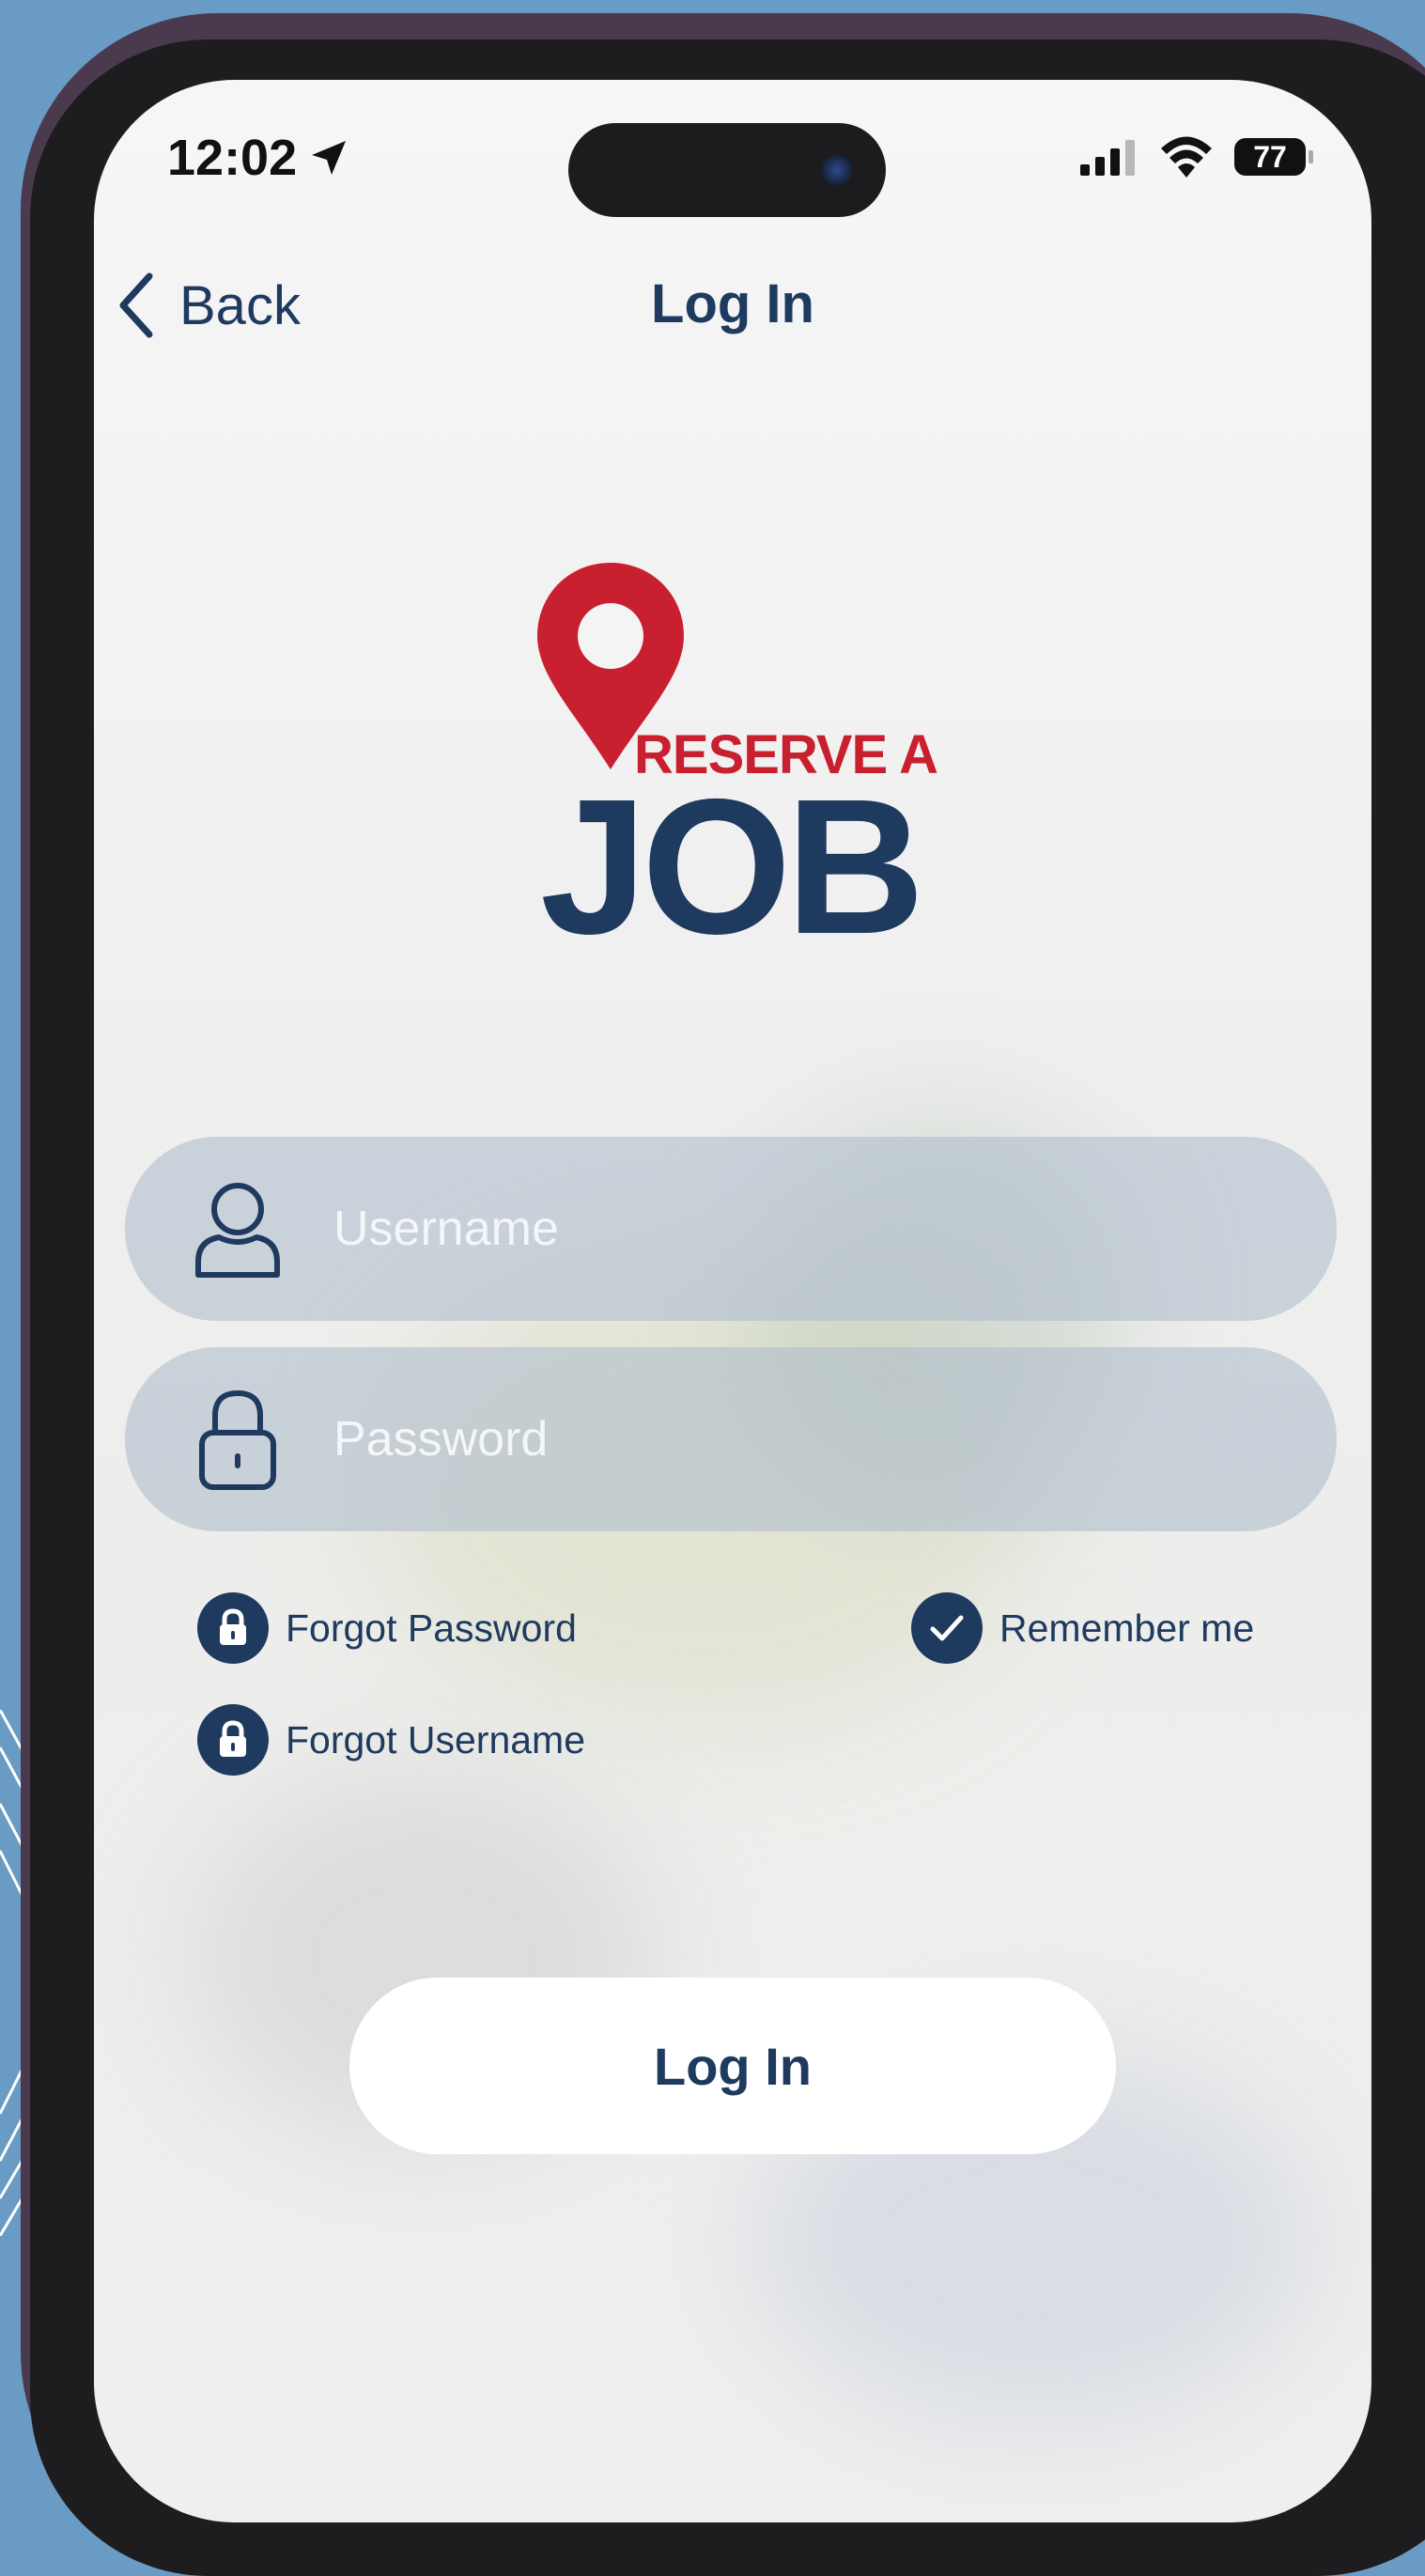 This screenshot has height=2576, width=1425. What do you see at coordinates (436, 1739) in the screenshot?
I see `forgot-username-label: Forgot Username` at bounding box center [436, 1739].